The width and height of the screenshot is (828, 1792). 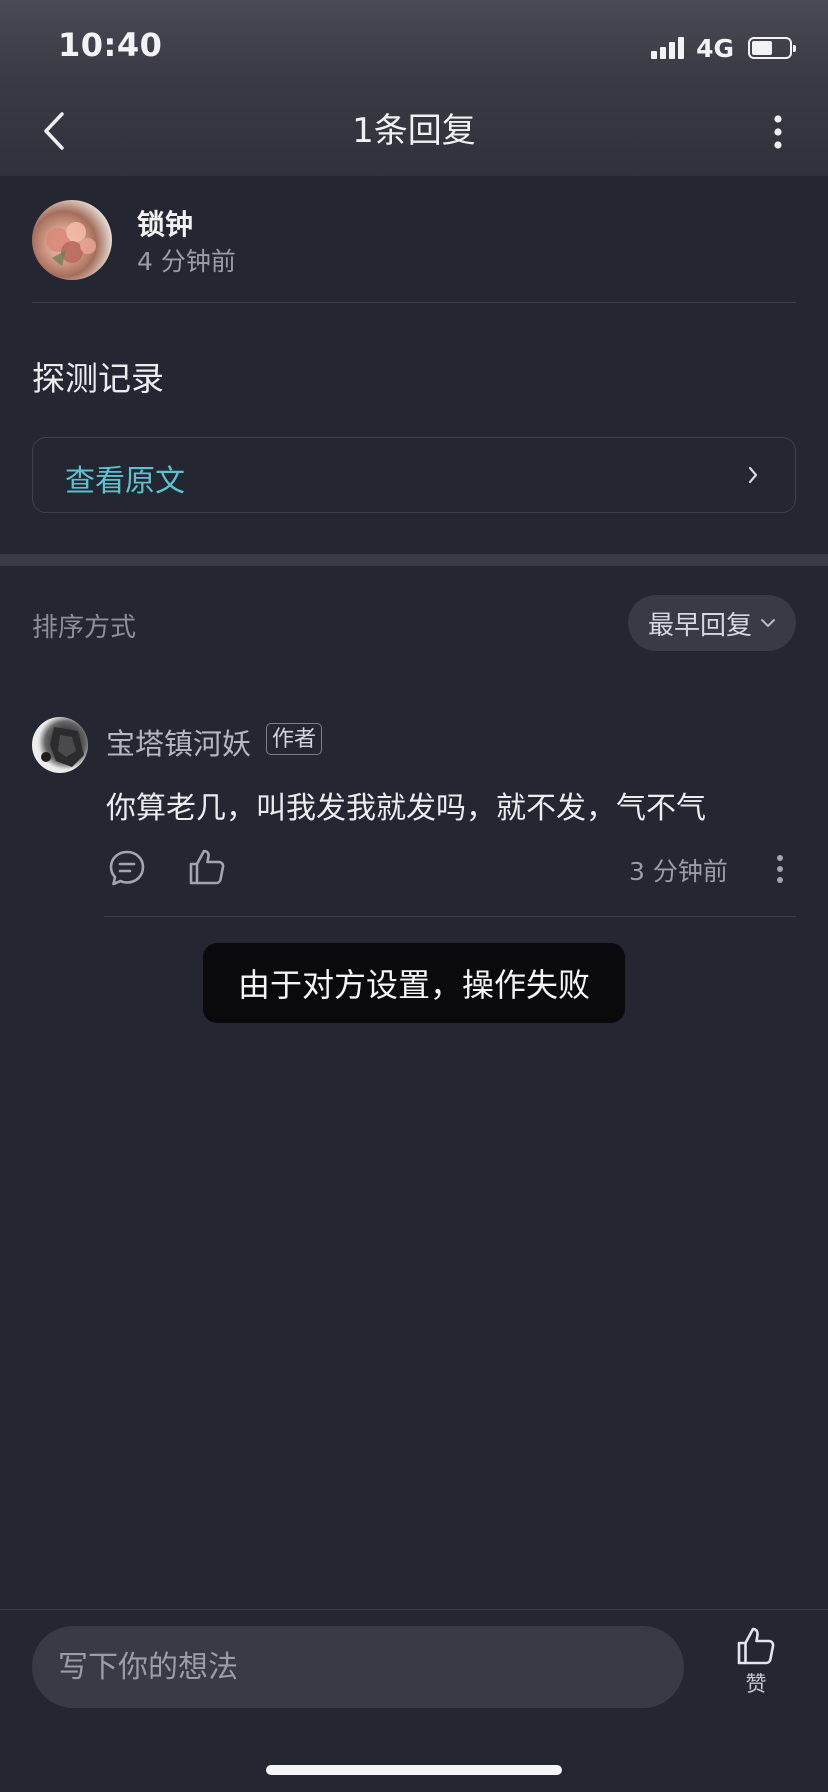 What do you see at coordinates (125, 481) in the screenshot?
I see `view-original-label: 查看原文` at bounding box center [125, 481].